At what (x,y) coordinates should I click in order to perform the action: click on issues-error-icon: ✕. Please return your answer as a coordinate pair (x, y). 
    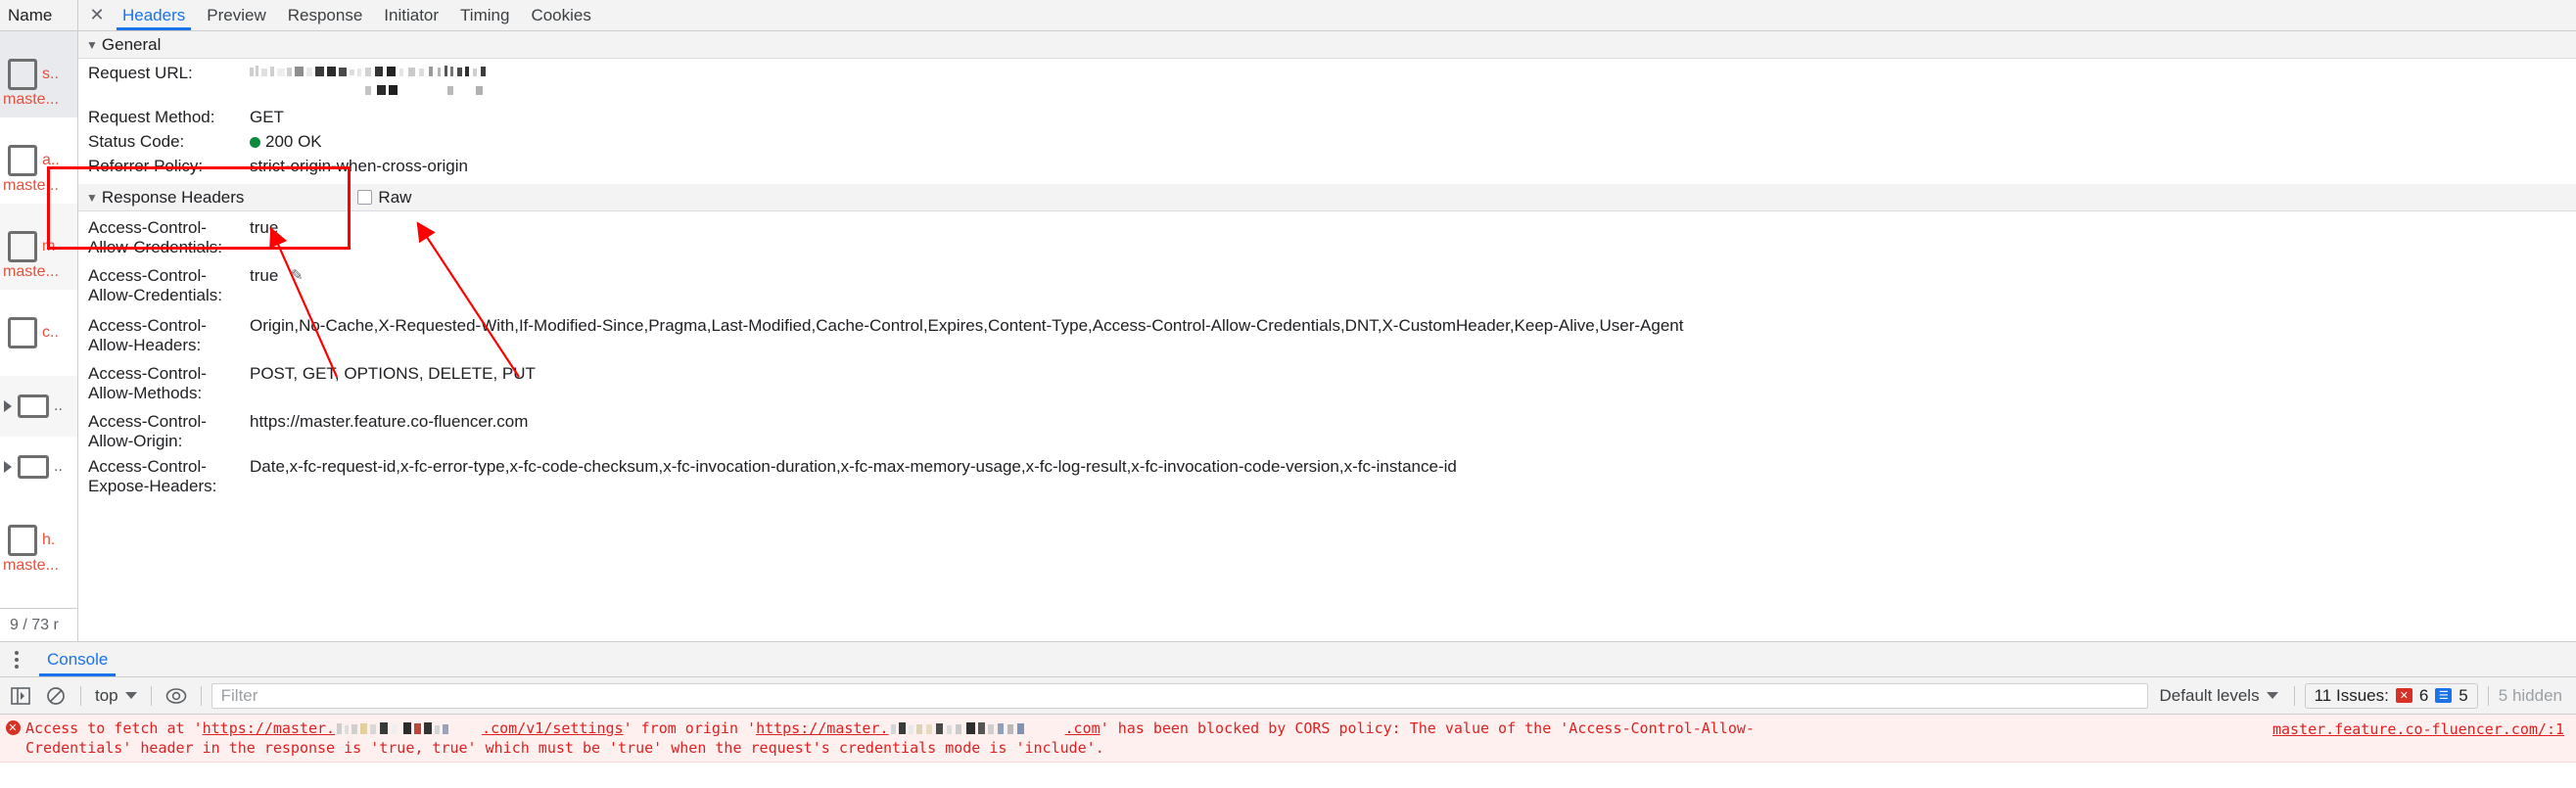
    Looking at the image, I should click on (2403, 696).